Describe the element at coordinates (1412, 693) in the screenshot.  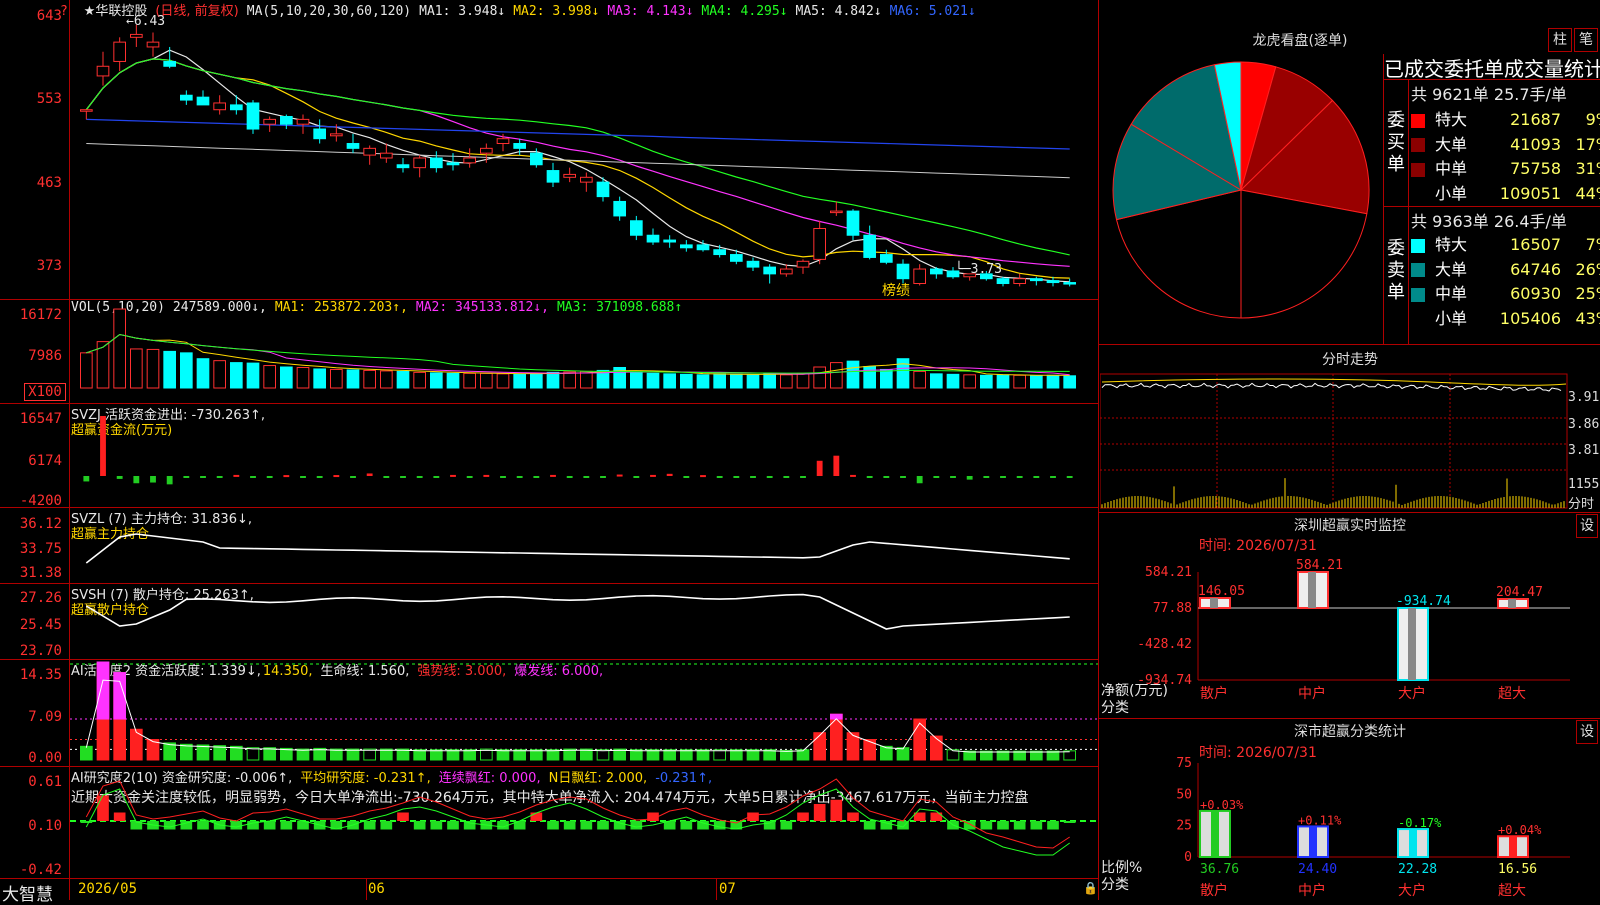
I see `szm-cat-2: 大户` at that location.